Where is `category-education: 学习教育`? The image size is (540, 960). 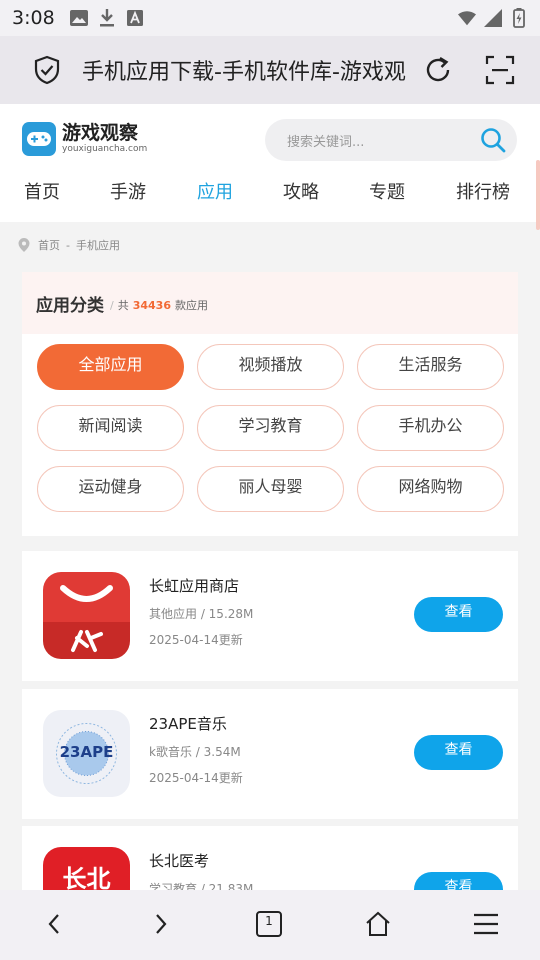
category-education: 学习教育 is located at coordinates (270, 428).